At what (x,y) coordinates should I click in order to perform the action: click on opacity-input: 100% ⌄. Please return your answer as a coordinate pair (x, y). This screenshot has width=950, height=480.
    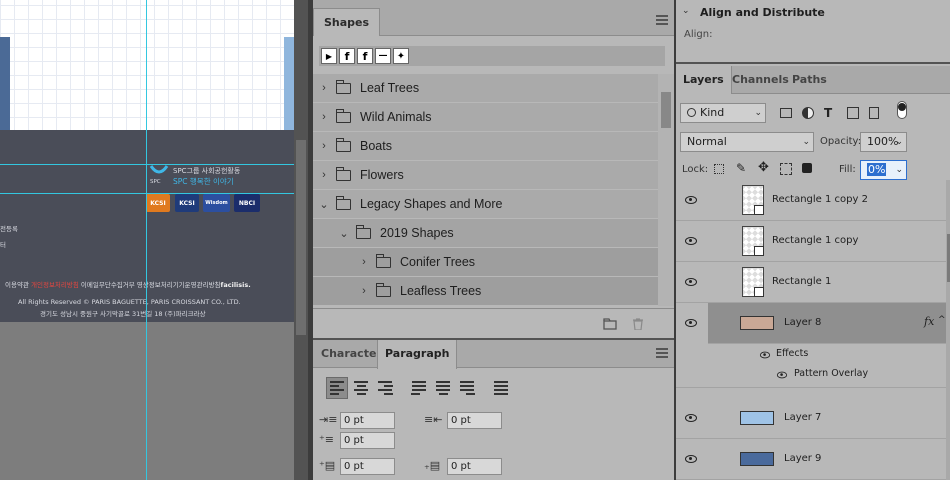
    Looking at the image, I should click on (883, 142).